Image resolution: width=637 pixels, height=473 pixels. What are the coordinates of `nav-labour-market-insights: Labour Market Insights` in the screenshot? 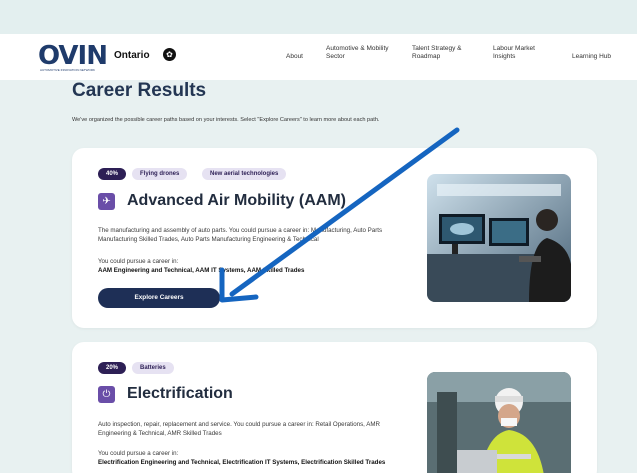 It's located at (520, 53).